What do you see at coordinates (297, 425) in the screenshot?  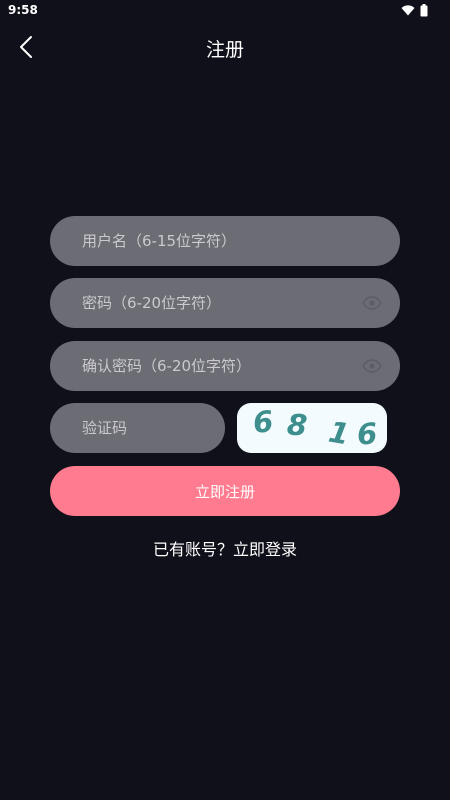 I see `captcha-digit: 8` at bounding box center [297, 425].